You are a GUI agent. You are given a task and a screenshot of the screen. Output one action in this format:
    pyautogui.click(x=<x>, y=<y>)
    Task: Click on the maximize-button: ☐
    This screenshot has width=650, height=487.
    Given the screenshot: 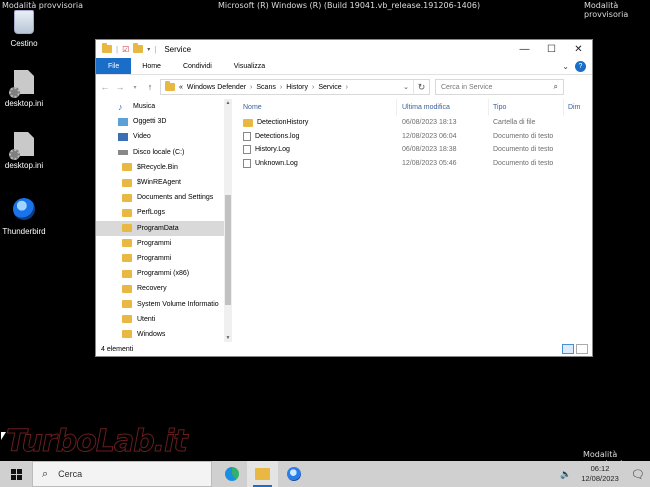 What is the action you would take?
    pyautogui.click(x=551, y=49)
    